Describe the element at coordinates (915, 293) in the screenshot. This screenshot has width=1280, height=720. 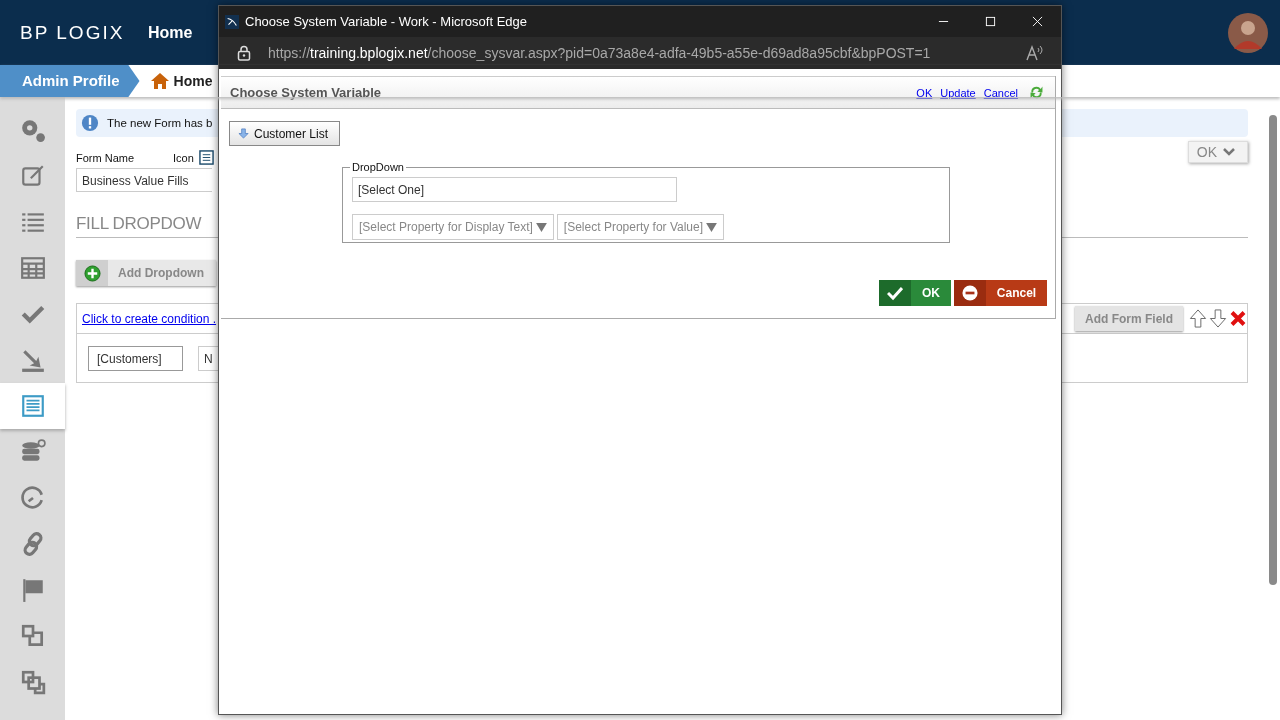
I see `ok-button: OK` at that location.